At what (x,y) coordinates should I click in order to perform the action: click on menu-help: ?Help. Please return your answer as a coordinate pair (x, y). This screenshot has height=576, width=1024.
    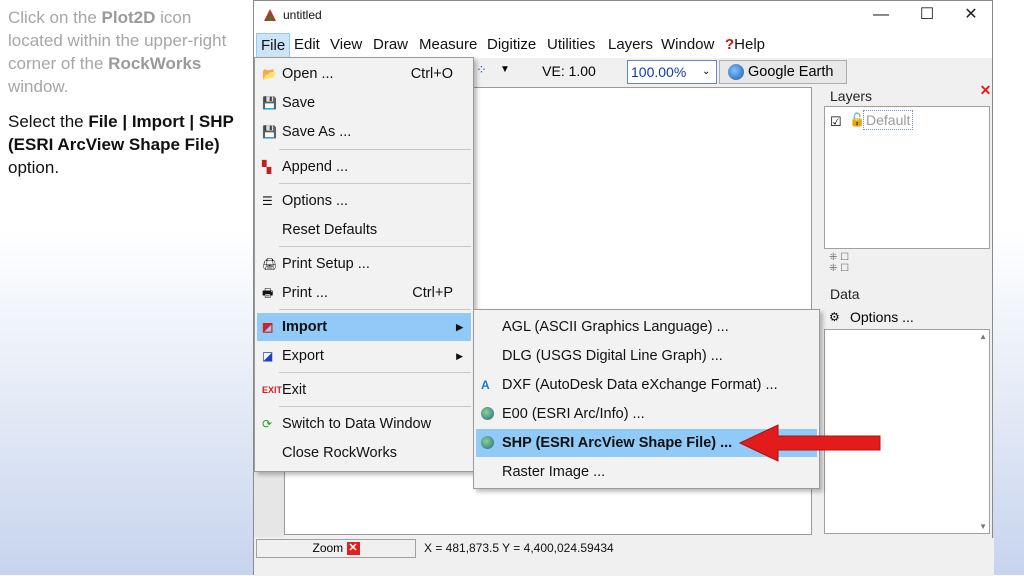
    Looking at the image, I should click on (745, 44).